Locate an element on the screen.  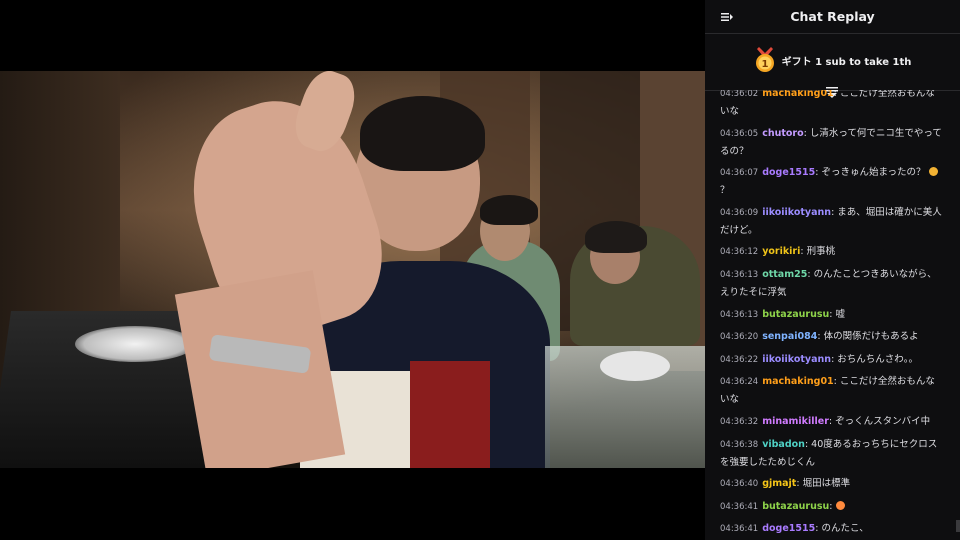
message-username: chutoro is located at coordinates (782, 133).